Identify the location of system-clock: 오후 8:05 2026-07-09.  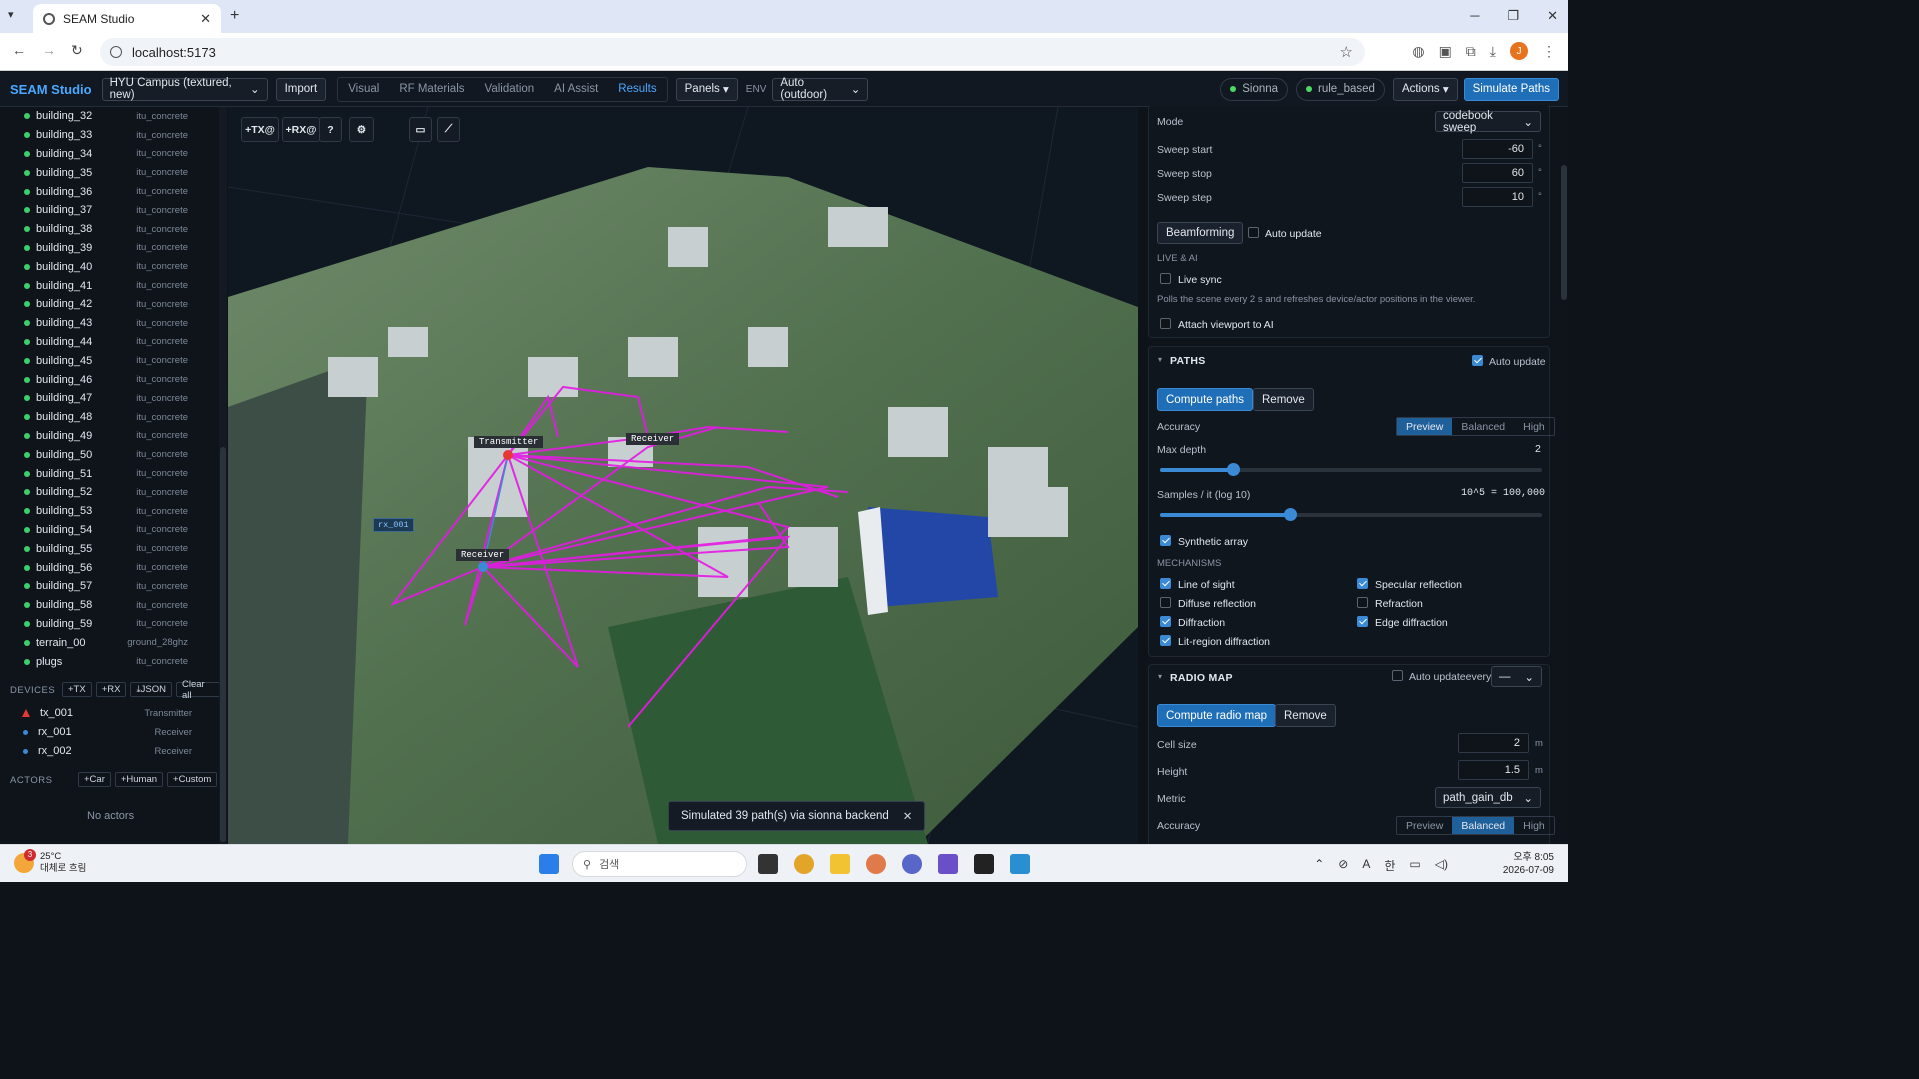
(1528, 864).